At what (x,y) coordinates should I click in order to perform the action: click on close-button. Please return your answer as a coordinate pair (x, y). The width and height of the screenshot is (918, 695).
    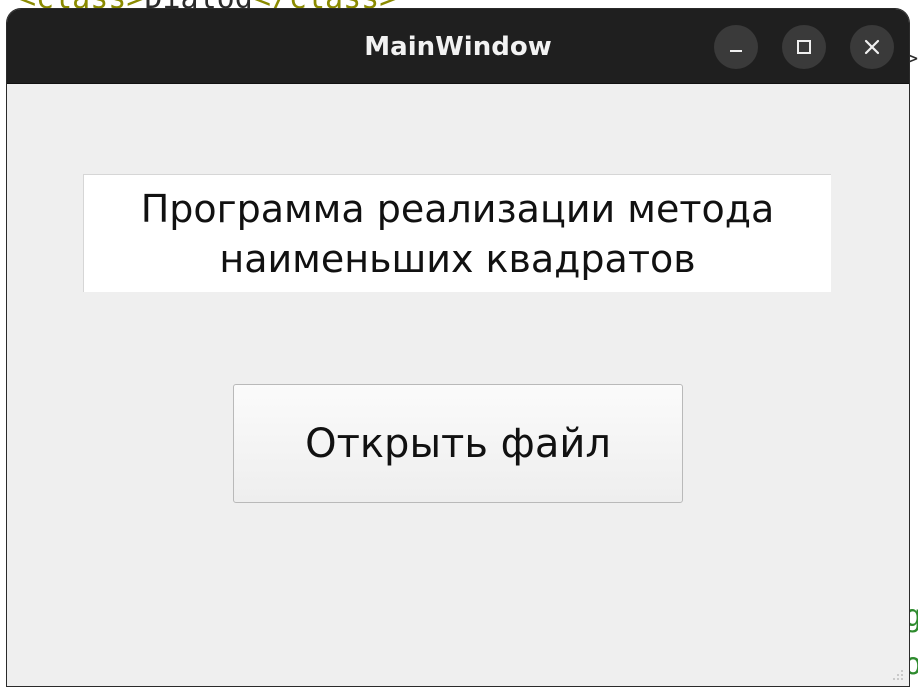
    Looking at the image, I should click on (872, 47).